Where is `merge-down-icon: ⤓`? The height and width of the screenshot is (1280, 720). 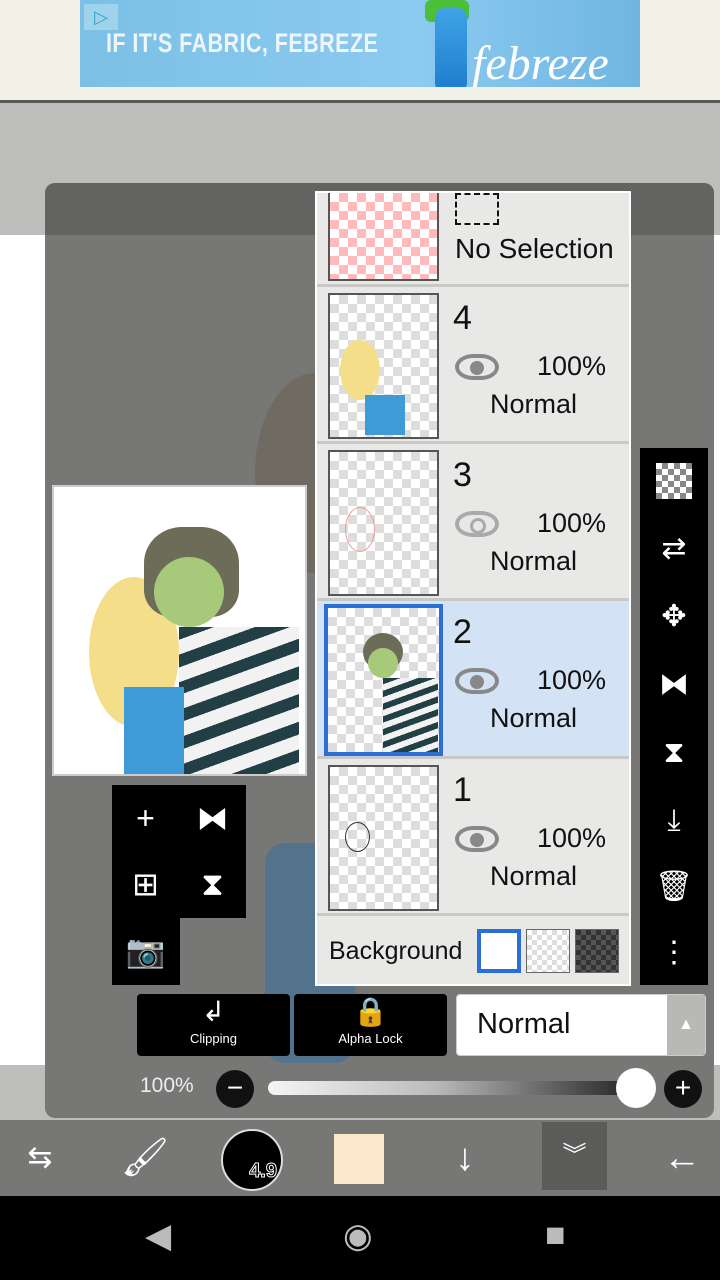 merge-down-icon: ⤓ is located at coordinates (674, 821).